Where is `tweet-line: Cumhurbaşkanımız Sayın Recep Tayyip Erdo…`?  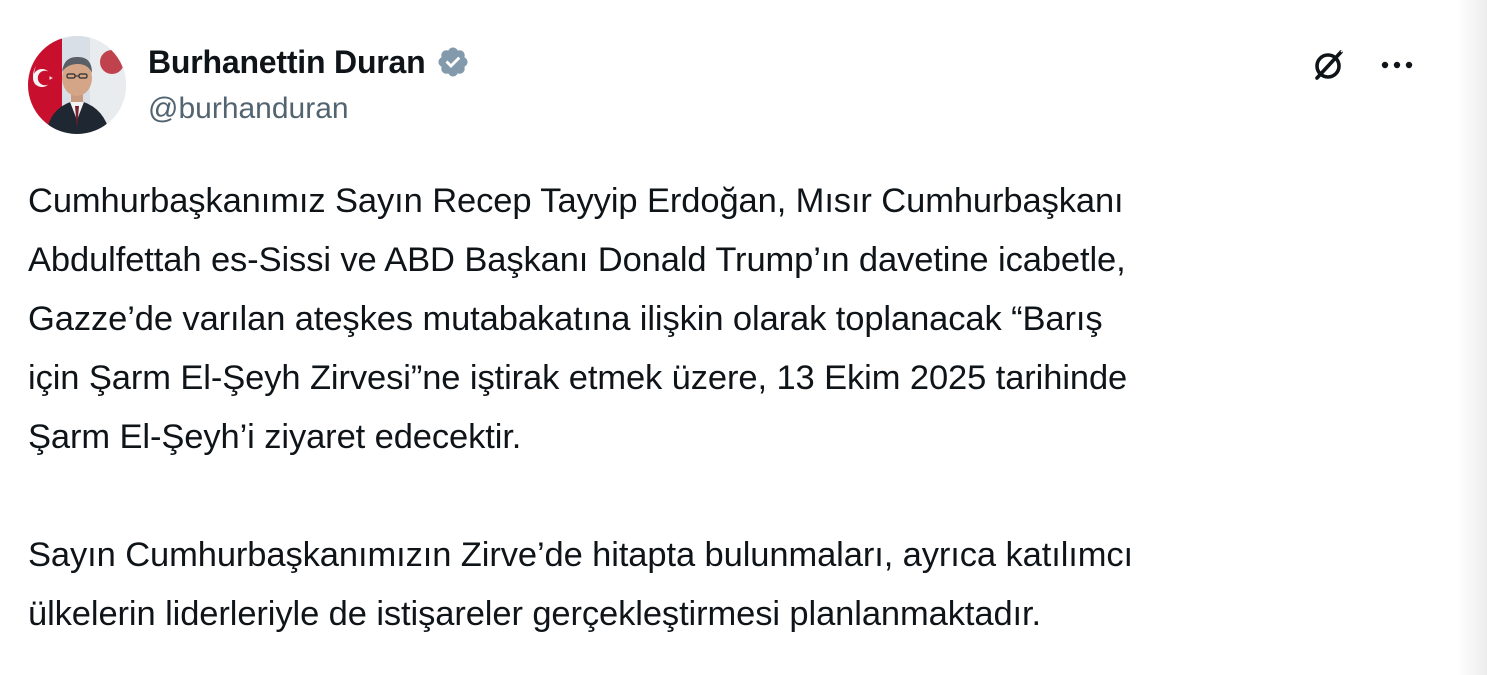 tweet-line: Cumhurbaşkanımız Sayın Recep Tayyip Erdo… is located at coordinates (576, 201).